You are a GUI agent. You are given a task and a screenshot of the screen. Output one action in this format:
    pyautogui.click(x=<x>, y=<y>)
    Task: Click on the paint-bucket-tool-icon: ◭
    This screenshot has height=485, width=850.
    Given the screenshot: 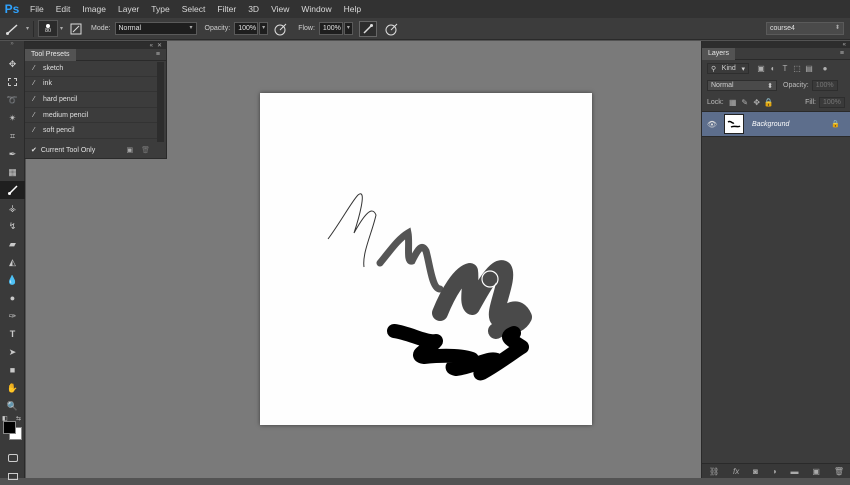 What is the action you would take?
    pyautogui.click(x=12, y=262)
    